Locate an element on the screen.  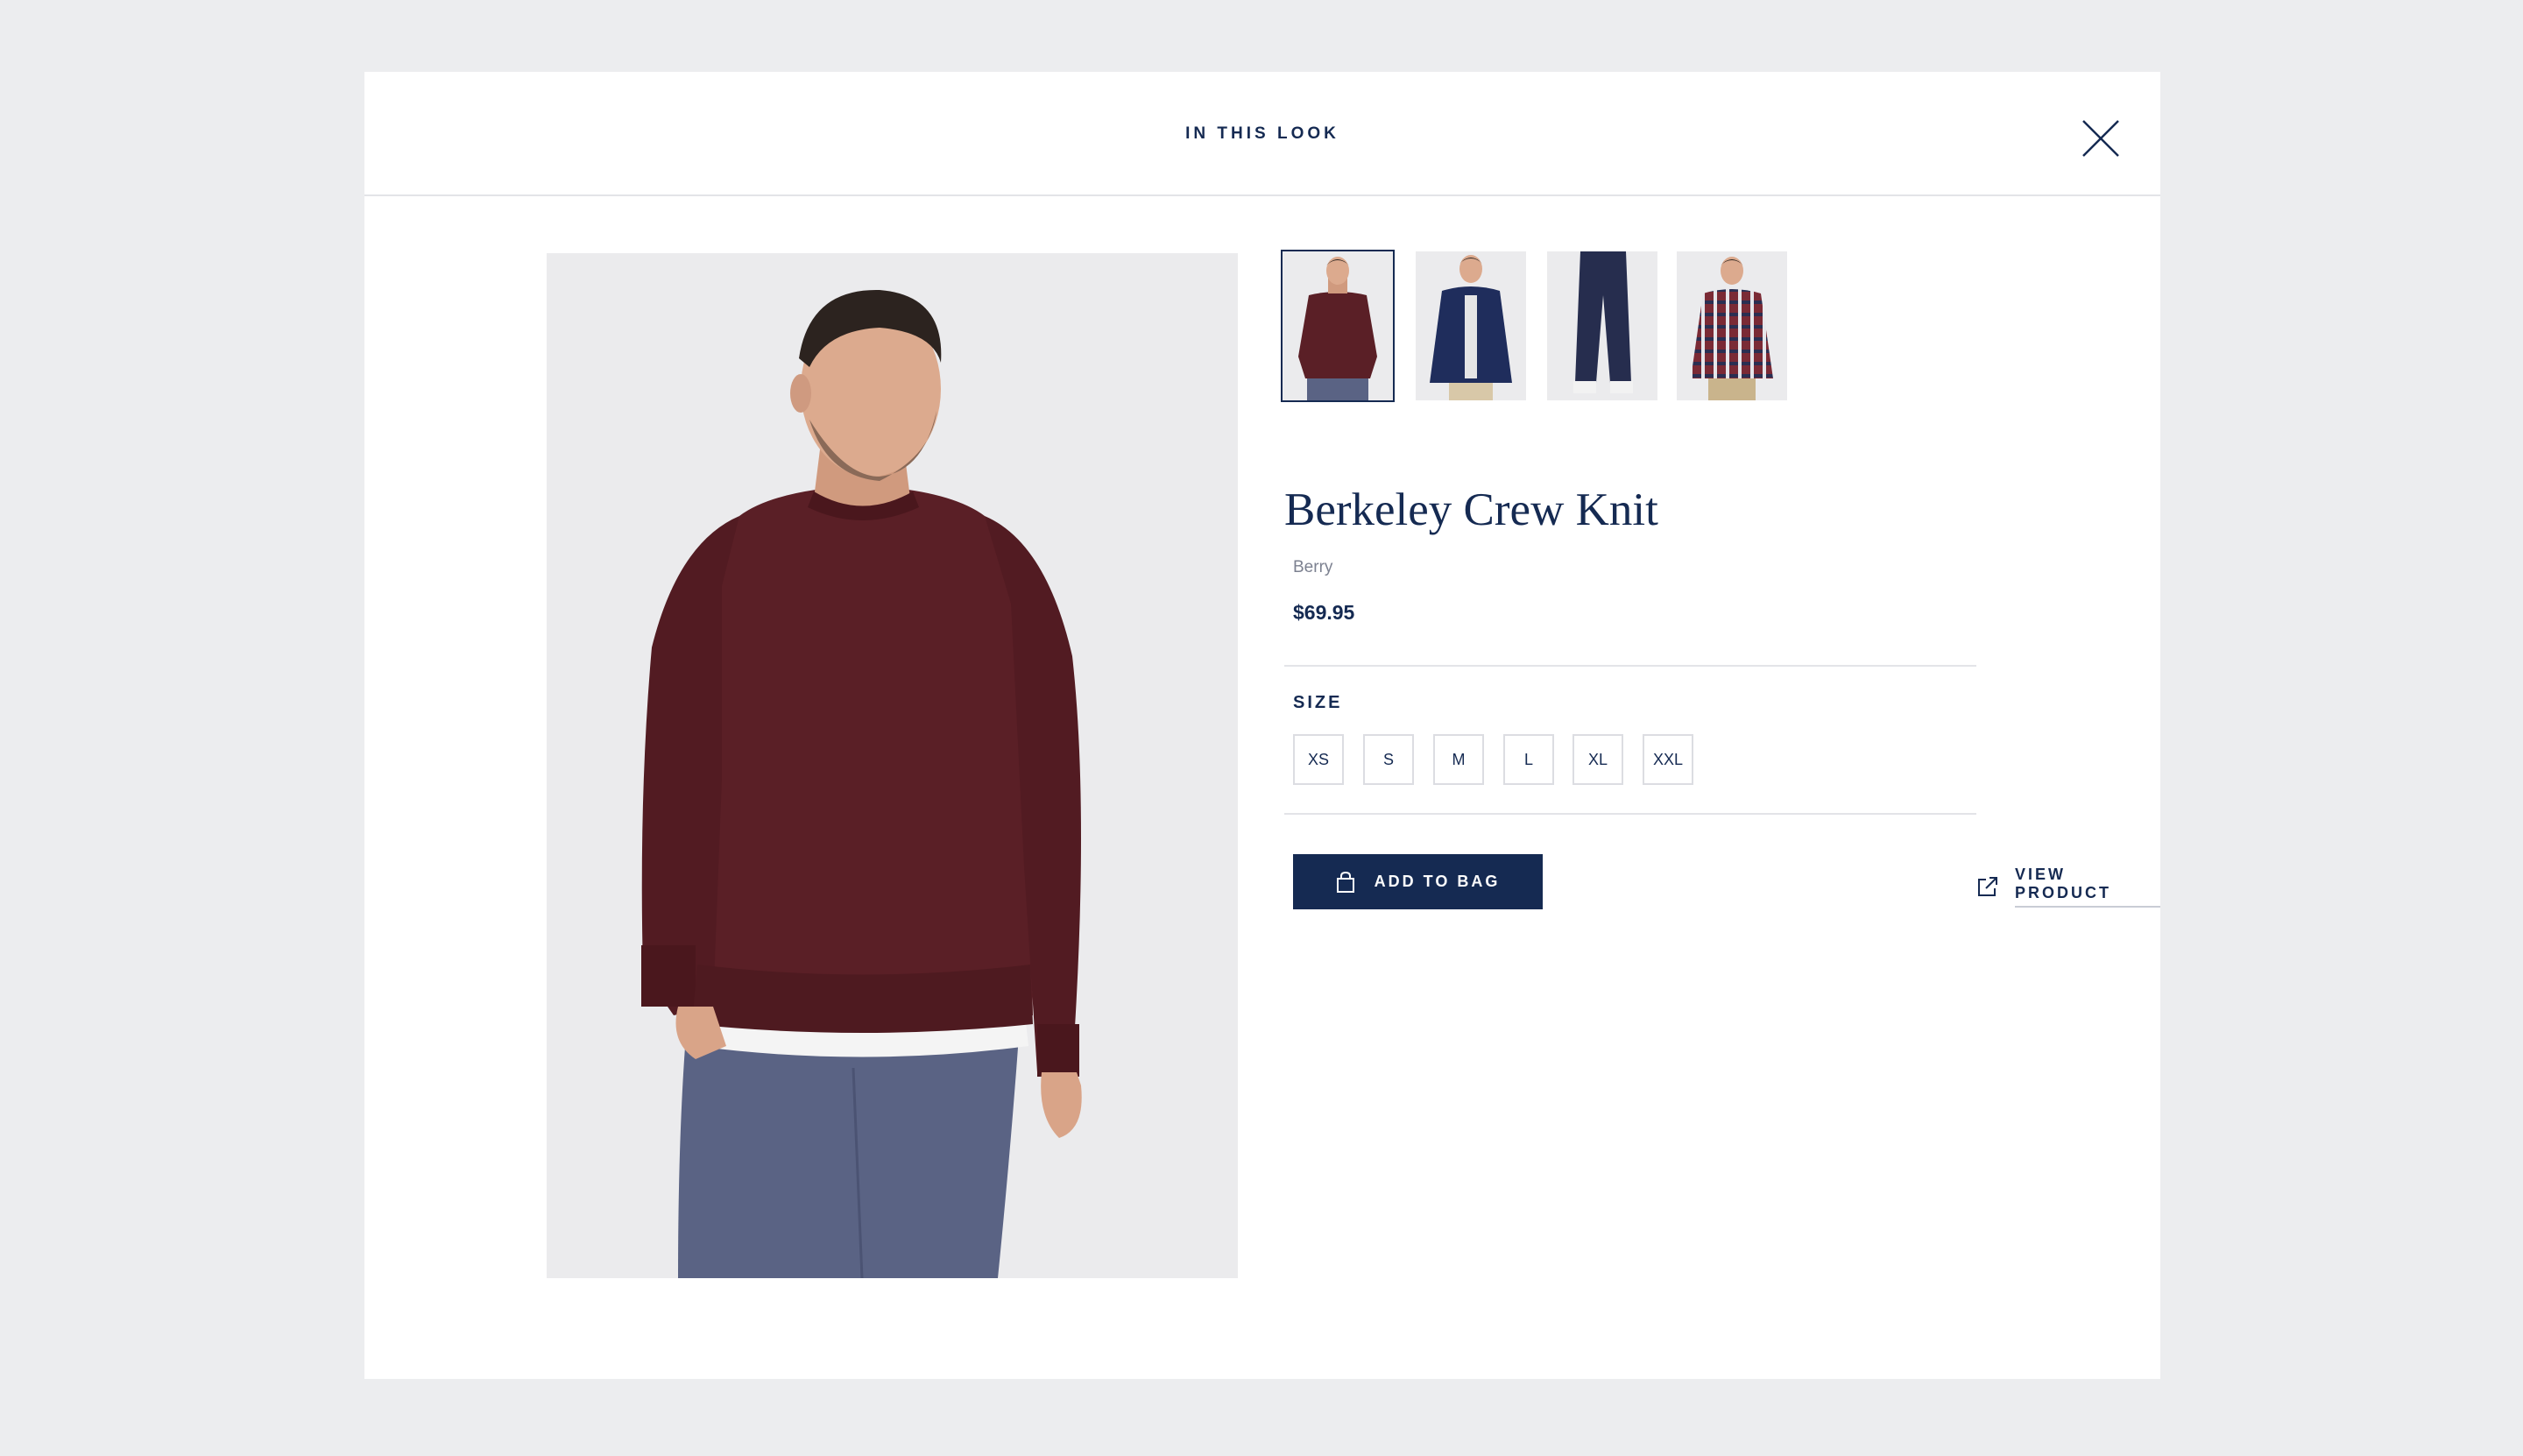
product-price: $69.95 is located at coordinates (1324, 612).